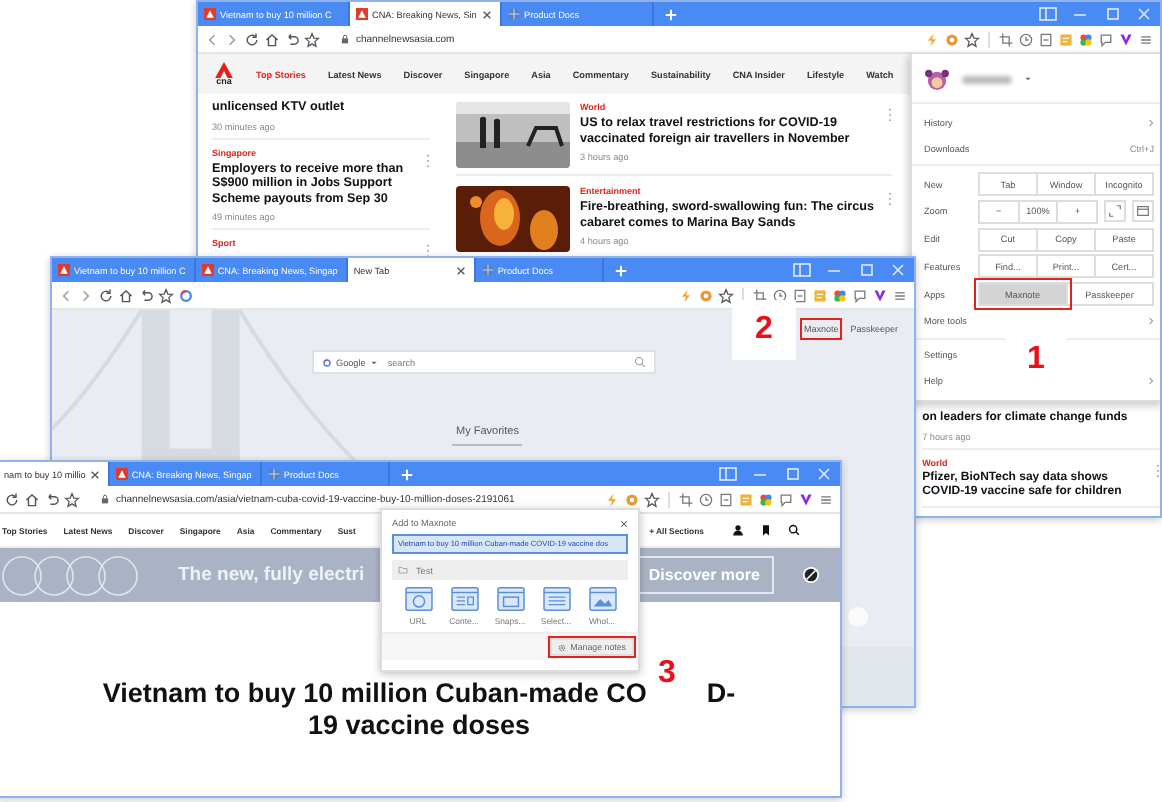 The image size is (1162, 802). Describe the element at coordinates (764, 330) in the screenshot. I see `step-number: 2` at that location.